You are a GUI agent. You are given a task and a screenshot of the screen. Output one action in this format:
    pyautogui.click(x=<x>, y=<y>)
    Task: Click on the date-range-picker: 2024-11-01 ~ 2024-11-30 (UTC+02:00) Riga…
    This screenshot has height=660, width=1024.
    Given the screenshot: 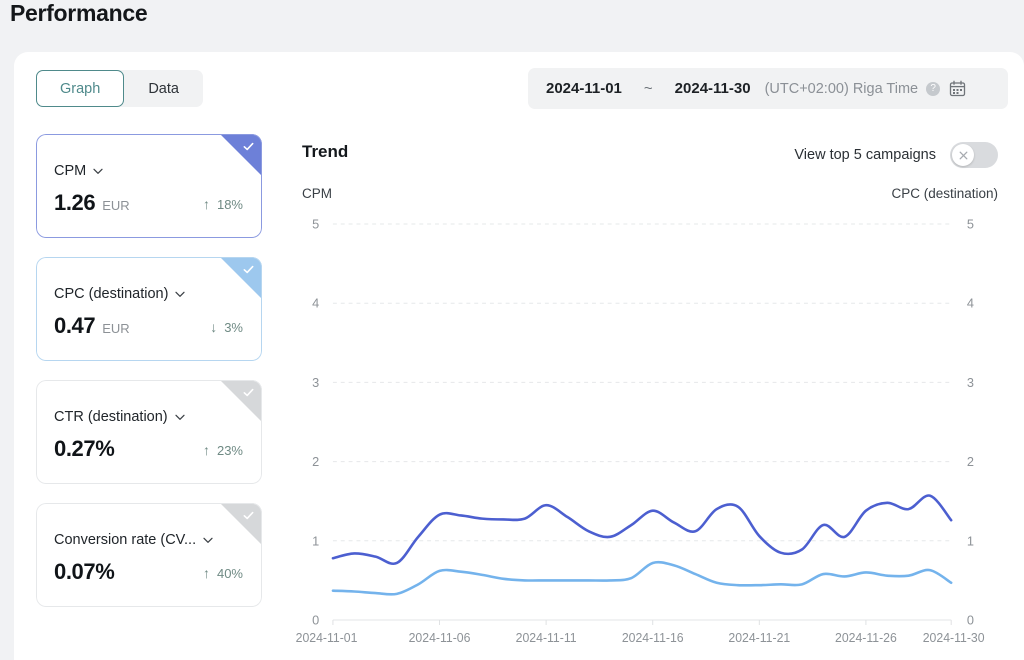 What is the action you would take?
    pyautogui.click(x=768, y=88)
    